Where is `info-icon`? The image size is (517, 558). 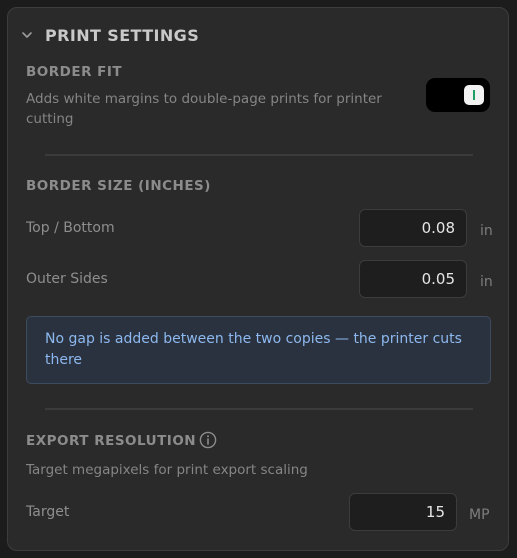
info-icon is located at coordinates (208, 440).